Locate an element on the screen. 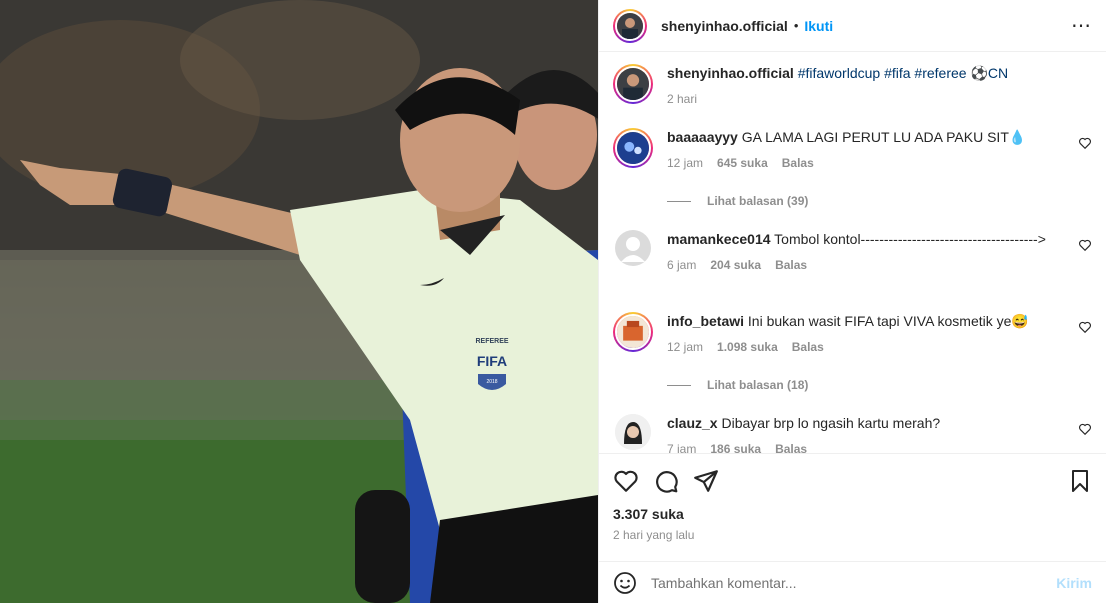 The width and height of the screenshot is (1106, 603). svg-text: FIFA is located at coordinates (492, 361).